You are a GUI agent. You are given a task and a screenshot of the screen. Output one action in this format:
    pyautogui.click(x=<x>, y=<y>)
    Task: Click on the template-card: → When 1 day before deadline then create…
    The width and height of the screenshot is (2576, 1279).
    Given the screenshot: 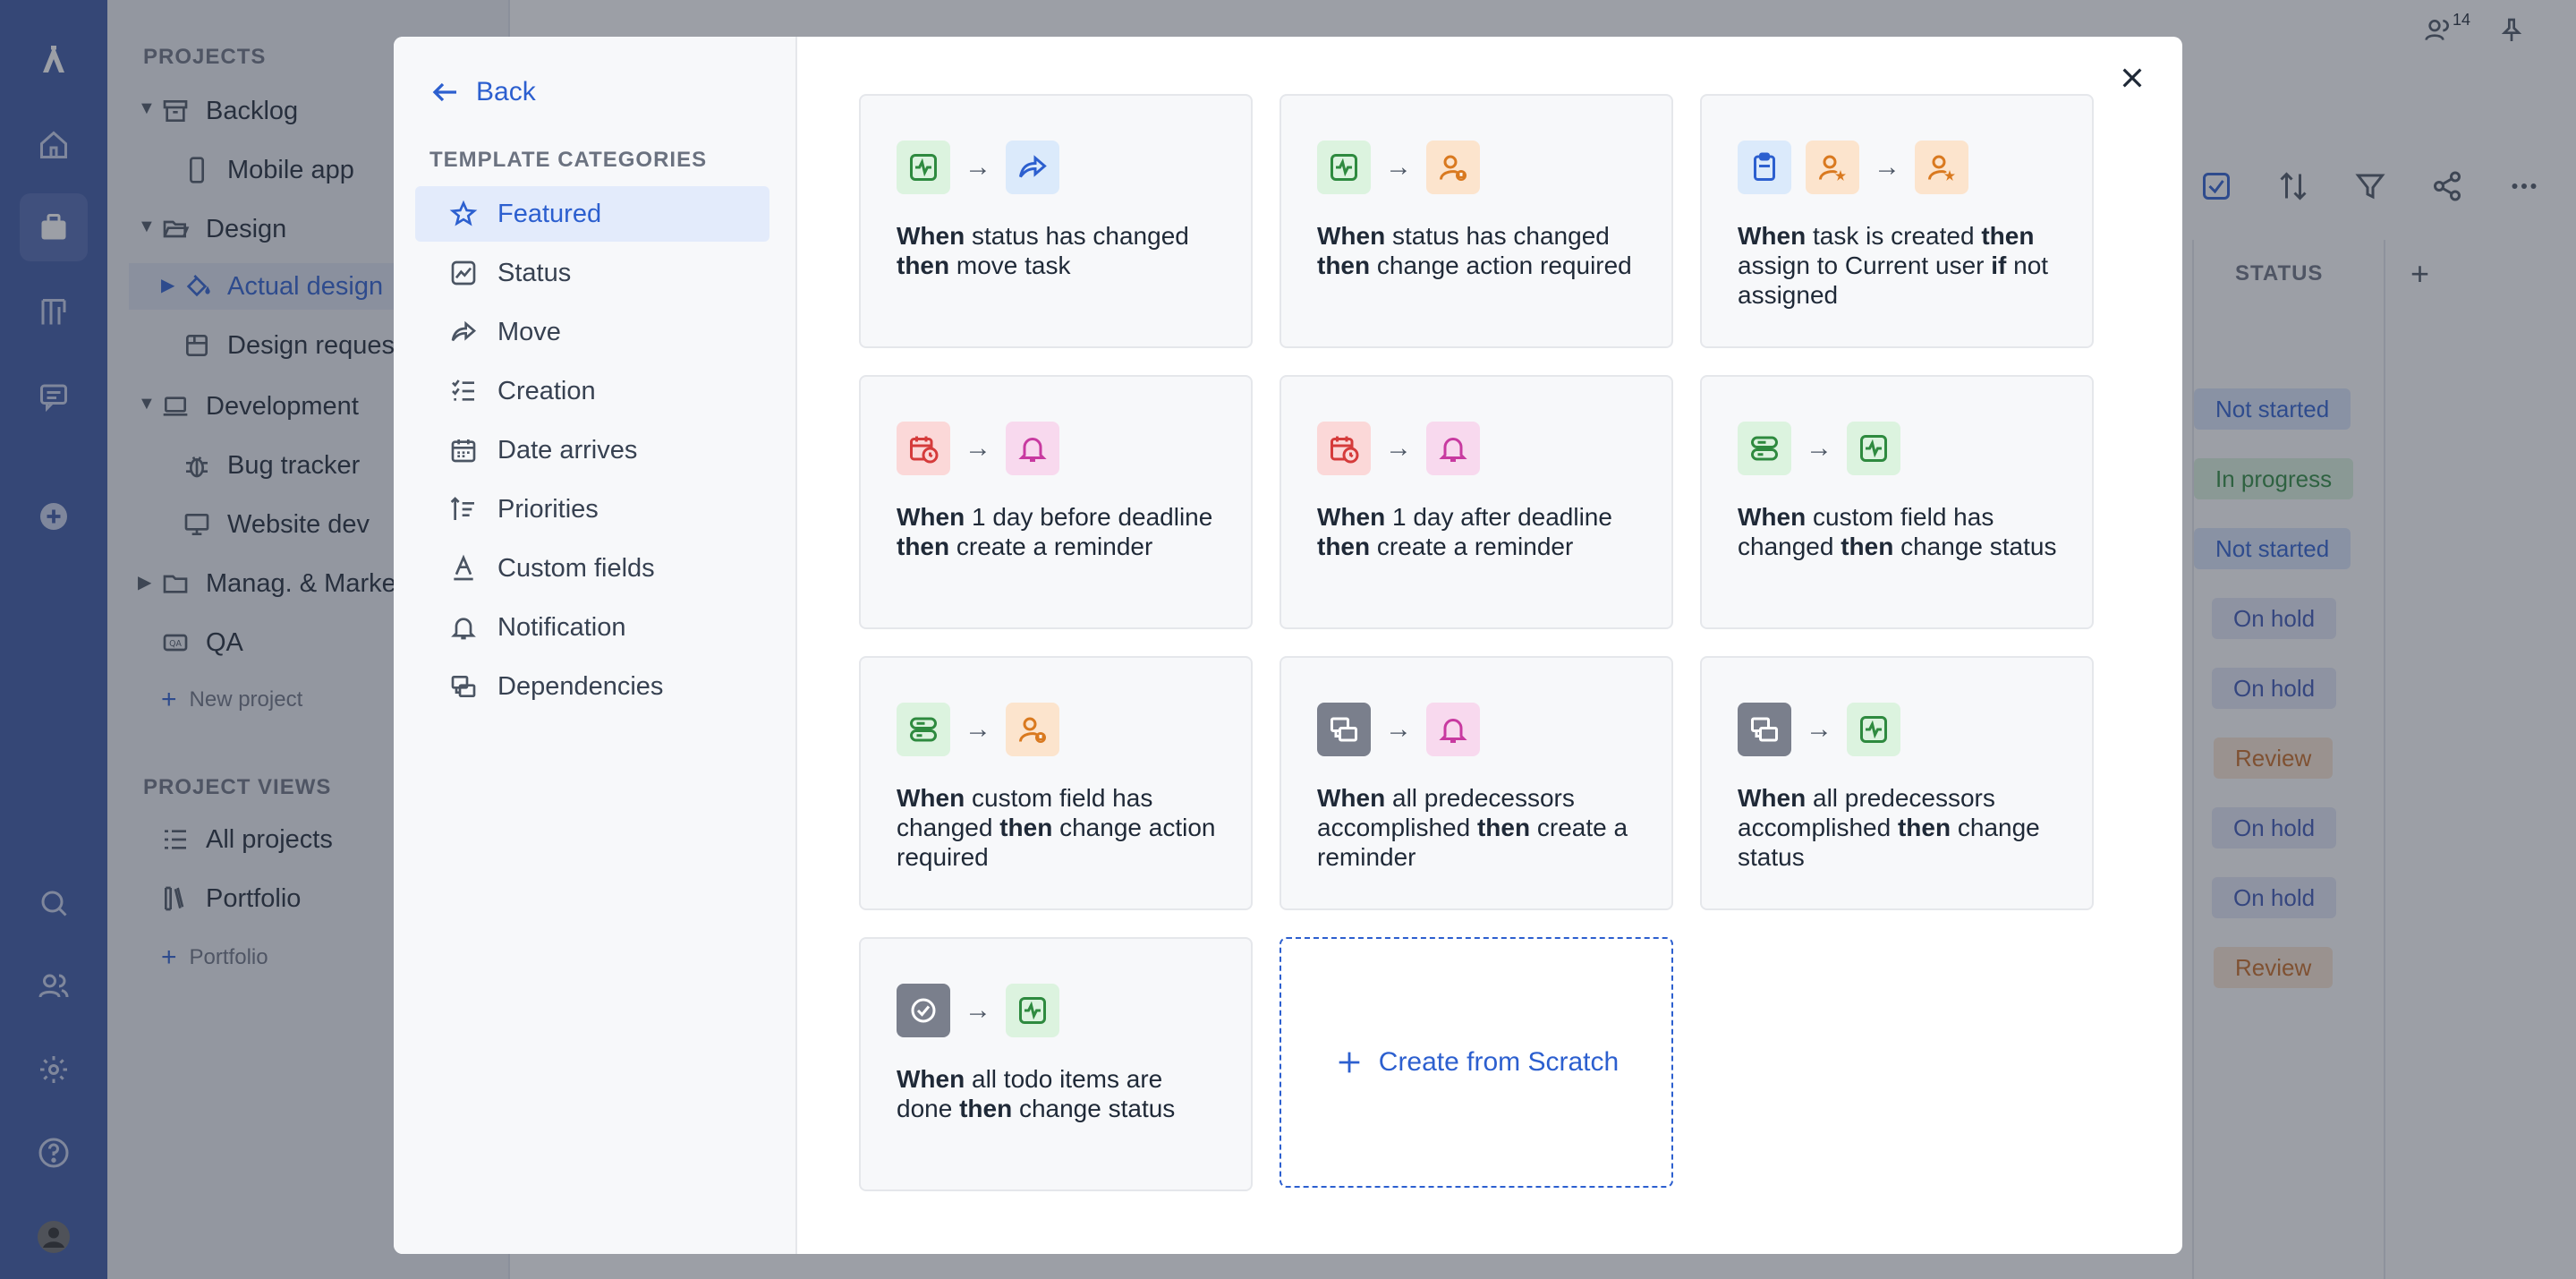 What is the action you would take?
    pyautogui.click(x=1056, y=502)
    